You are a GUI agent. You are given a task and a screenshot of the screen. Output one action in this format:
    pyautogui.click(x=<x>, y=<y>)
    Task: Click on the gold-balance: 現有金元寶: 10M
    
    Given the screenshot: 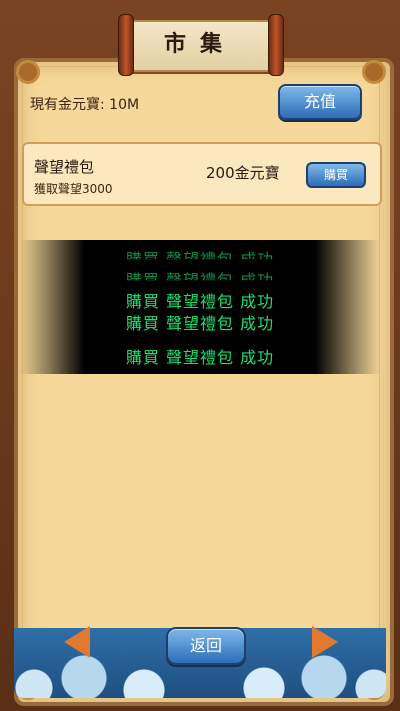 What is the action you would take?
    pyautogui.click(x=85, y=105)
    